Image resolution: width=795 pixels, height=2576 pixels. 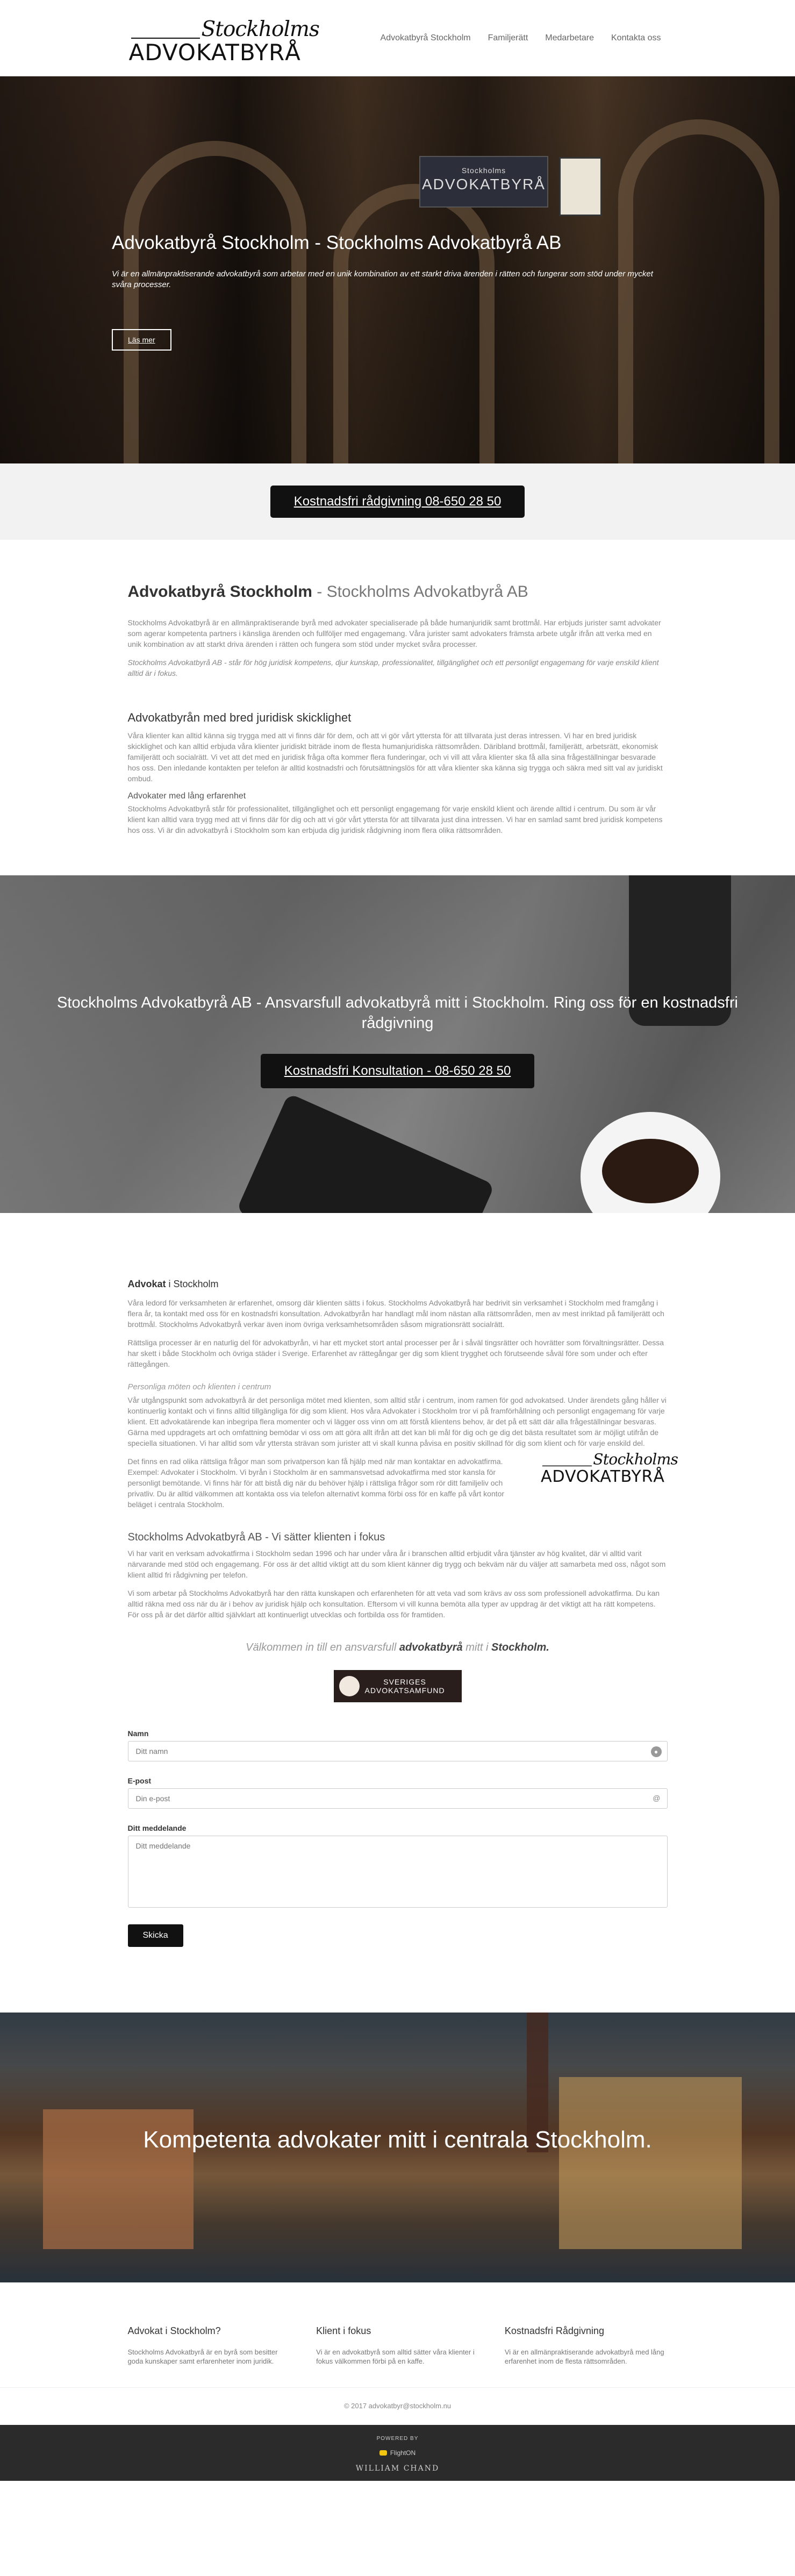 What do you see at coordinates (199, 1387) in the screenshot?
I see `article-subheading: Personliga möten och klienten i centrum` at bounding box center [199, 1387].